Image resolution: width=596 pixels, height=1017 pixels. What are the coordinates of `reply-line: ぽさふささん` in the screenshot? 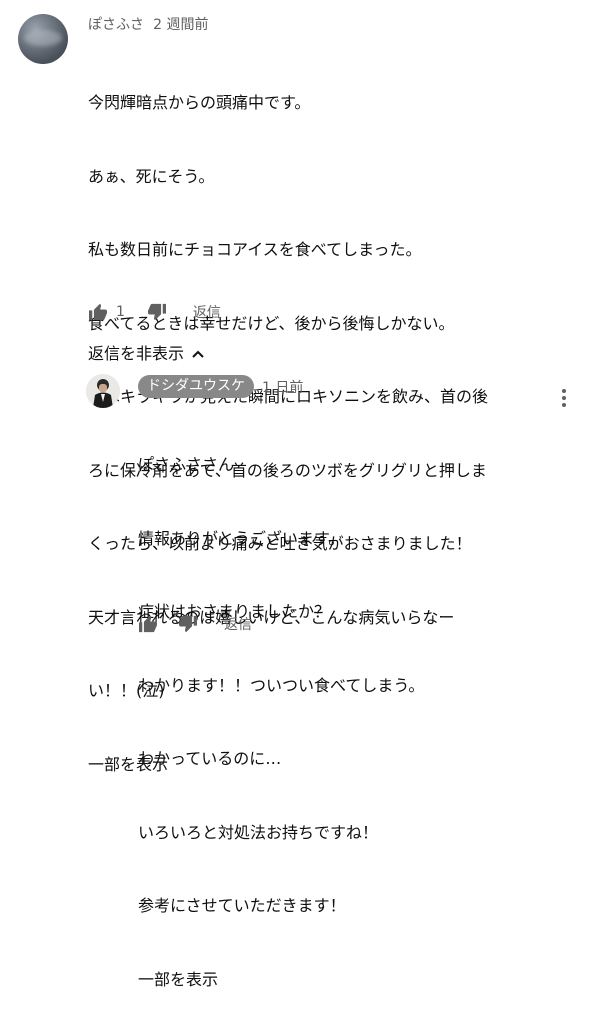 It's located at (186, 464).